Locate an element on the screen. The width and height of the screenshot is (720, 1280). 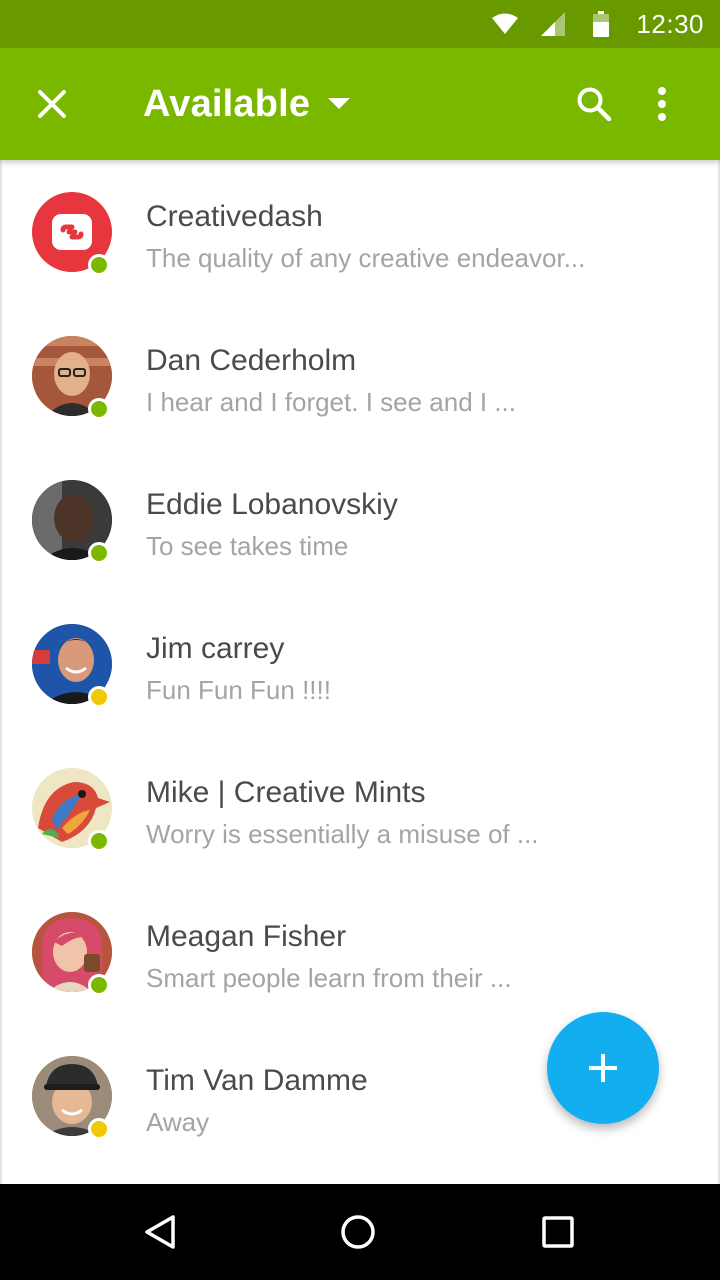
close-button is located at coordinates (52, 104).